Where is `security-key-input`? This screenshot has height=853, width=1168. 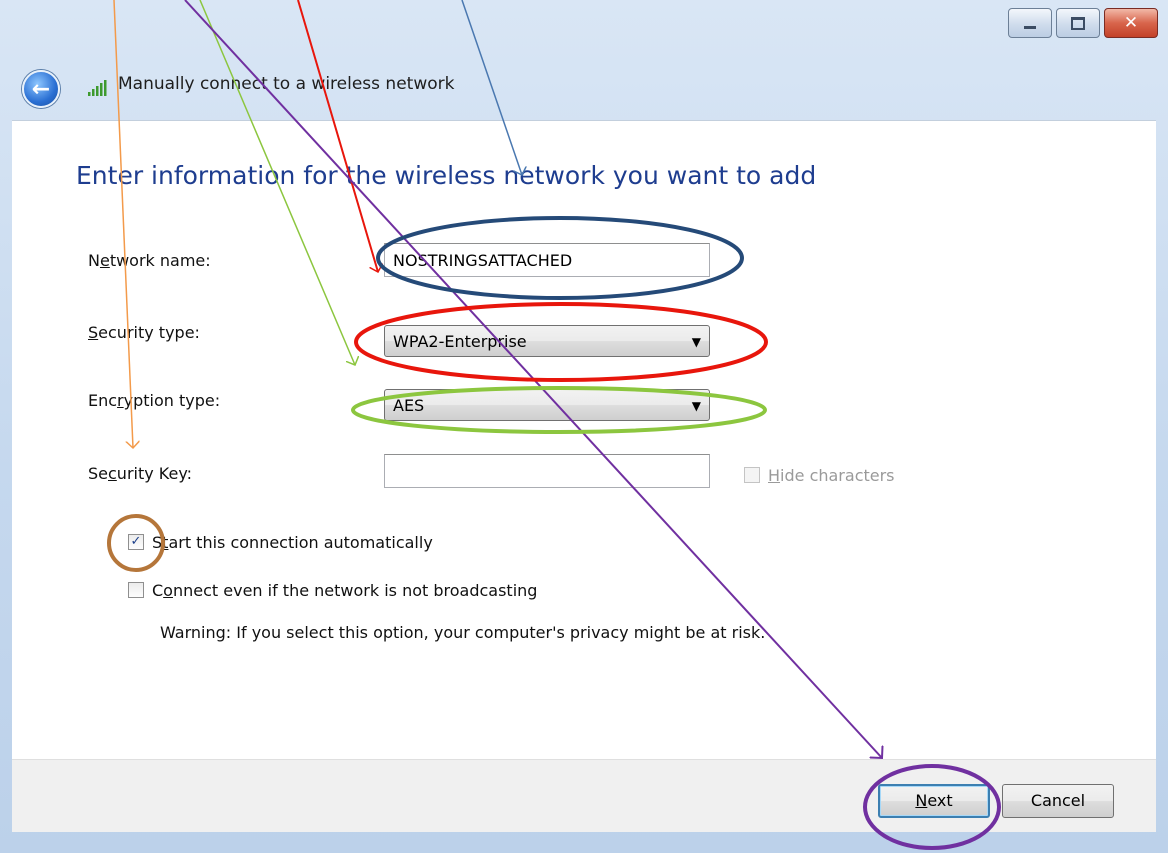 security-key-input is located at coordinates (547, 471).